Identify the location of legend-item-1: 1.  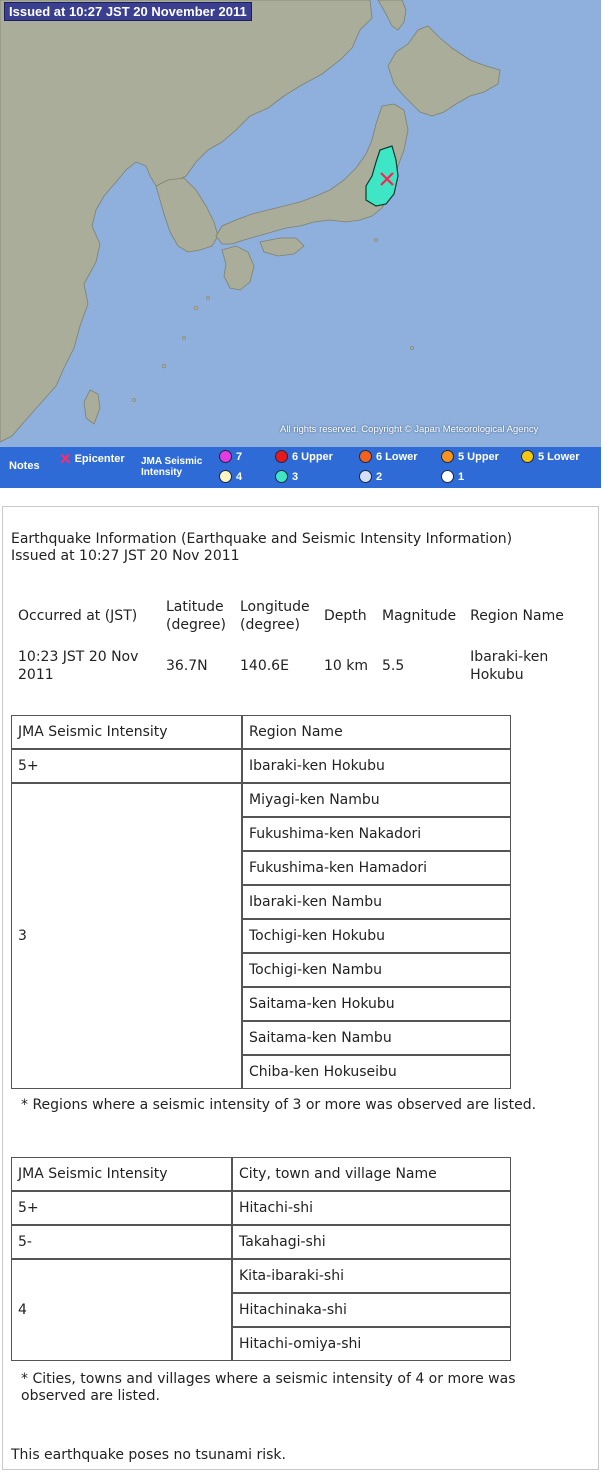
(452, 476).